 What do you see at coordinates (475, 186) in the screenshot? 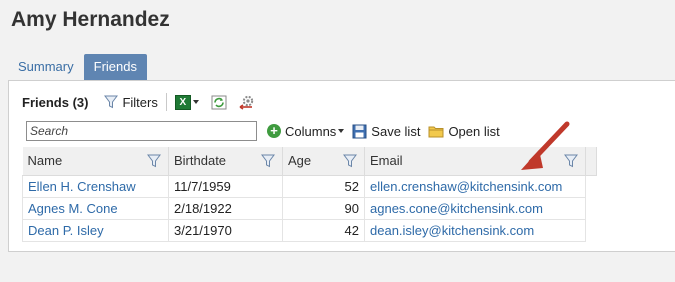
I see `email-link: ellen.crenshaw@kitchensink.com` at bounding box center [475, 186].